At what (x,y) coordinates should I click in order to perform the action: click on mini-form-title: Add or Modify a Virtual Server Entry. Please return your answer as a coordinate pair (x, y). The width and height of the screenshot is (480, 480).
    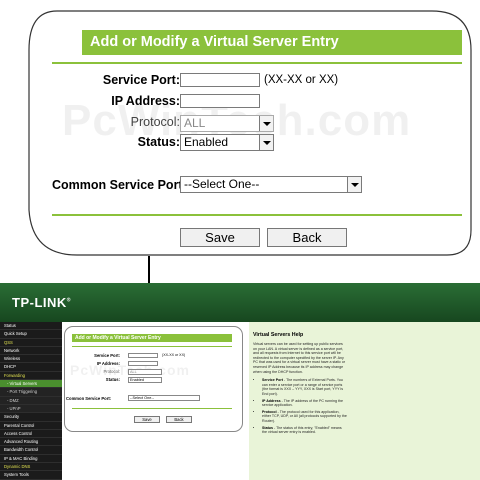
    Looking at the image, I should click on (152, 338).